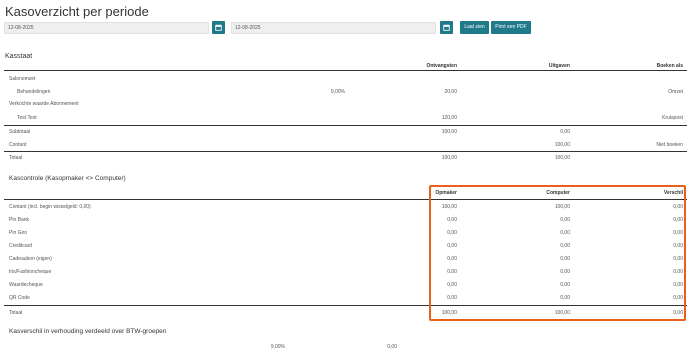 The image size is (688, 364). What do you see at coordinates (20, 132) in the screenshot?
I see `kasstaat-row-label: Subtotaal` at bounding box center [20, 132].